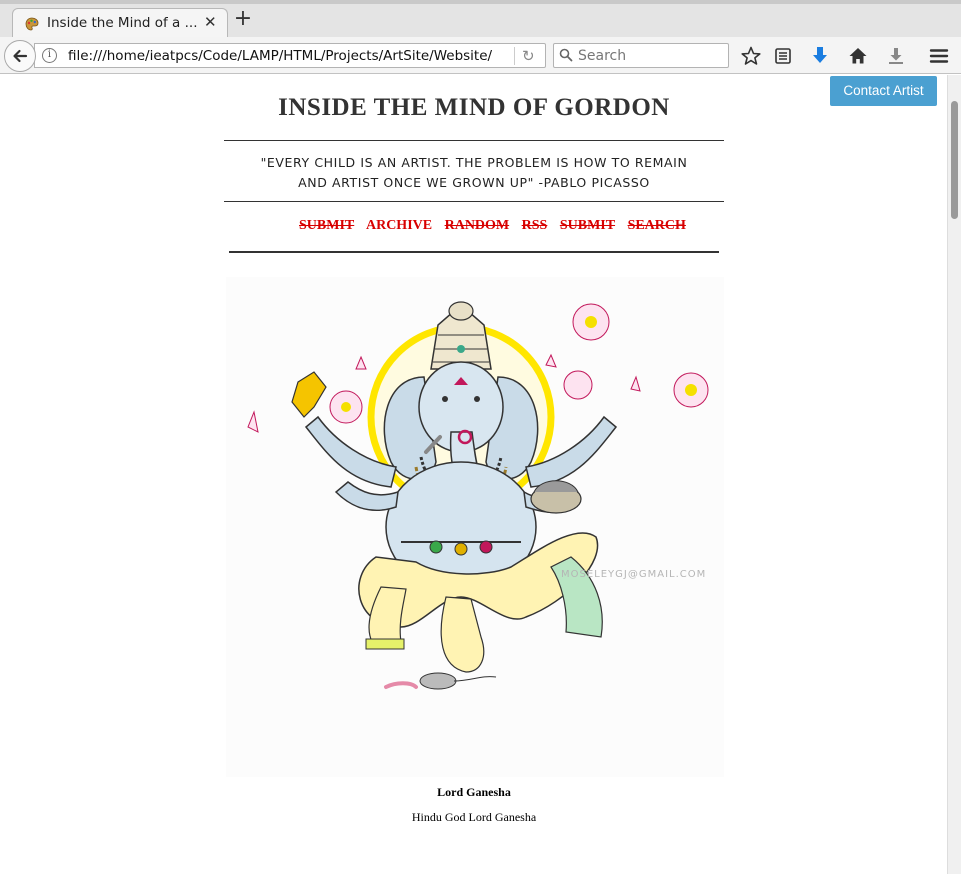  What do you see at coordinates (535, 225) in the screenshot?
I see `nav-rss-link: RSS` at bounding box center [535, 225].